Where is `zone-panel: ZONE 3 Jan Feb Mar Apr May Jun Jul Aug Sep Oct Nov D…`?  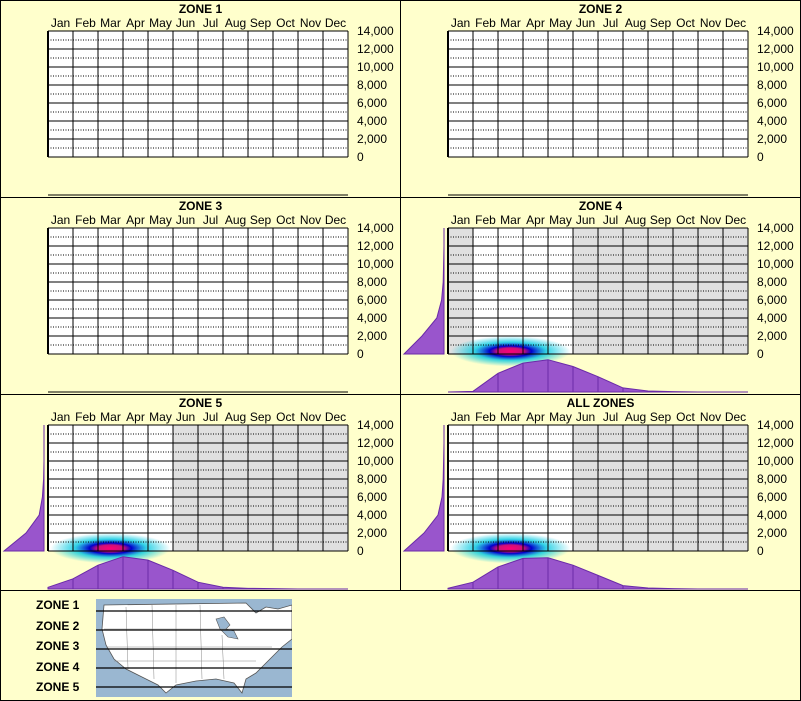
zone-panel: ZONE 3 Jan Feb Mar Apr May Jun Jul Aug Sep Oct Nov D… is located at coordinates (200, 296).